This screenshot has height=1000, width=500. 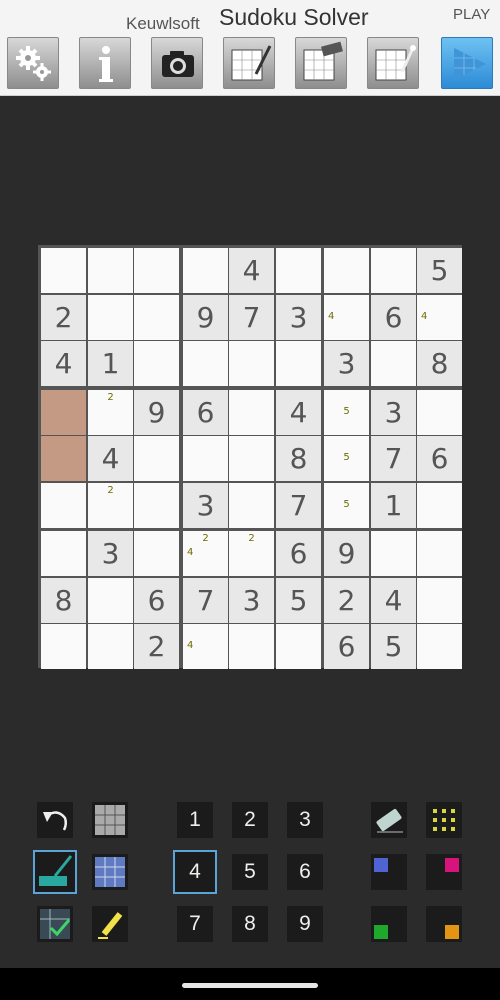 I want to click on cell-r9c8: 5, so click(x=393, y=646).